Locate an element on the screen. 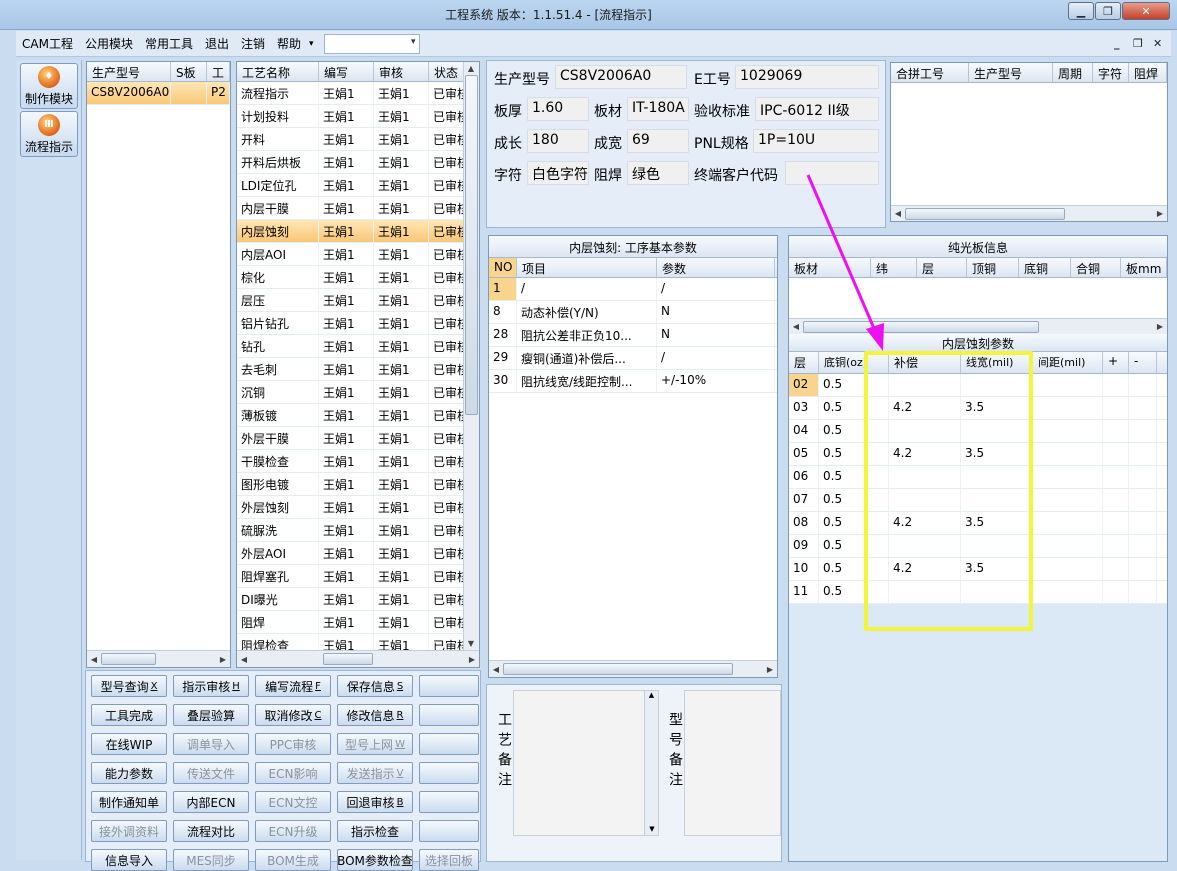 This screenshot has height=871, width=1177. action-button: 指示审核 H is located at coordinates (211, 686).